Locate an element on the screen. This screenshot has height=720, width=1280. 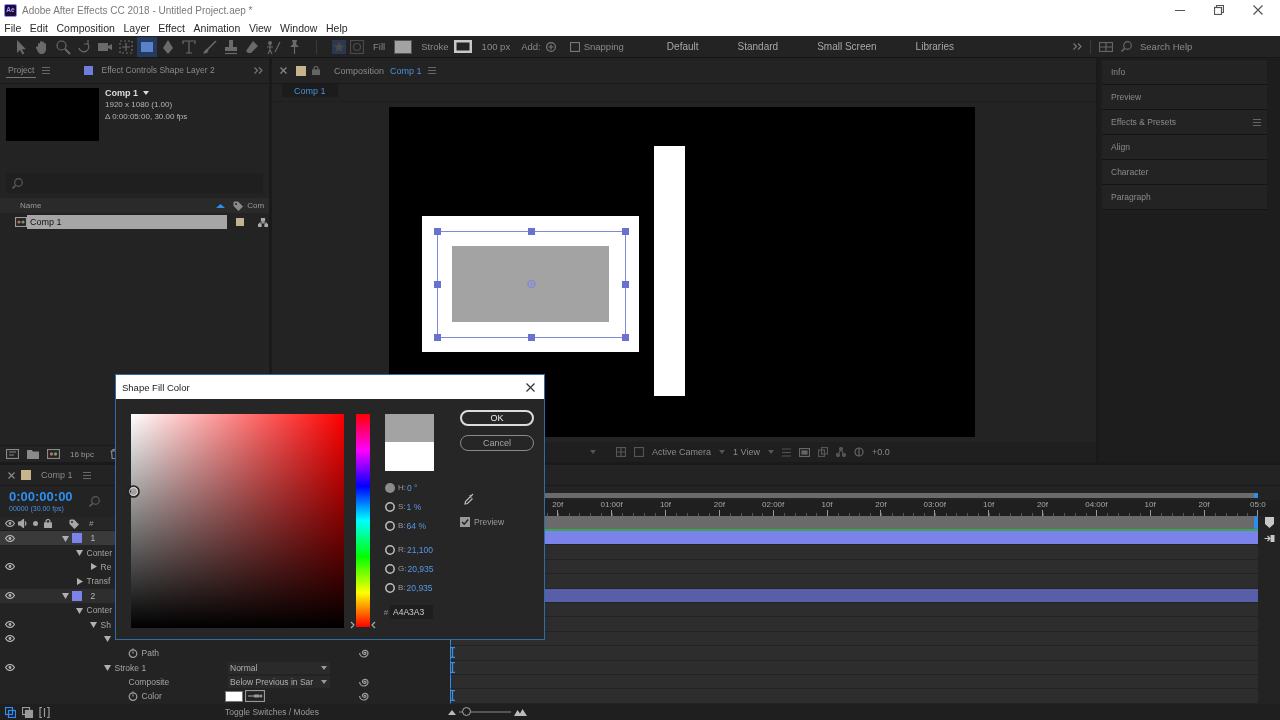
lines-icon is located at coordinates (786, 452).